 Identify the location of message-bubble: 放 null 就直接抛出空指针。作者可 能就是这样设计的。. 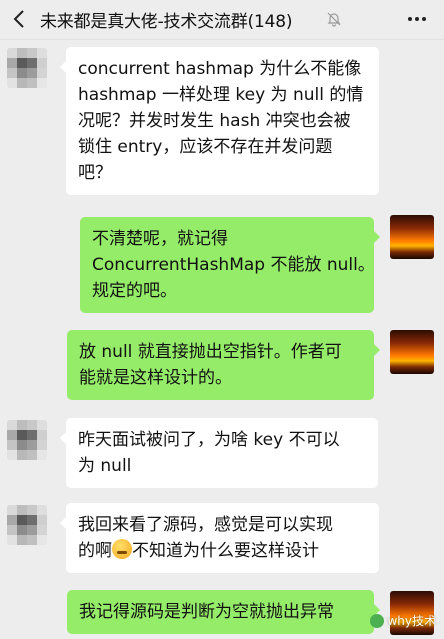
(223, 365).